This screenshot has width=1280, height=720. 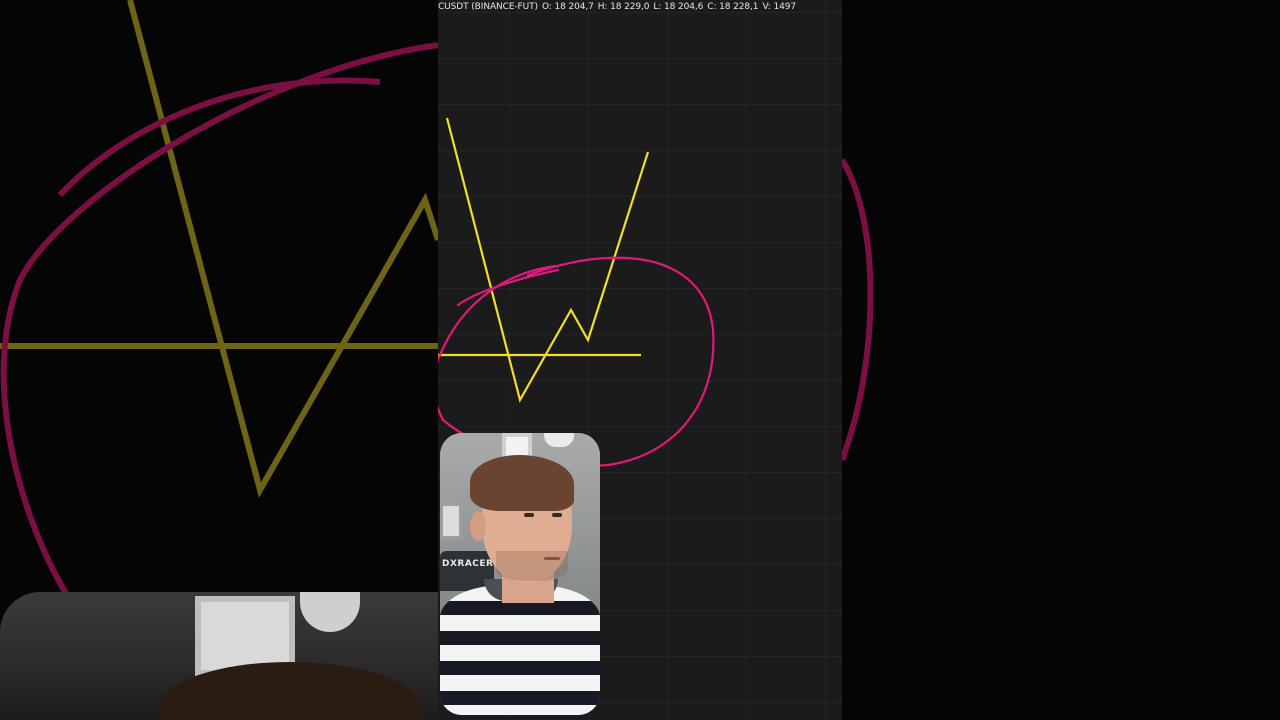 I want to click on chair-brand-label: DXRACER, so click(x=468, y=564).